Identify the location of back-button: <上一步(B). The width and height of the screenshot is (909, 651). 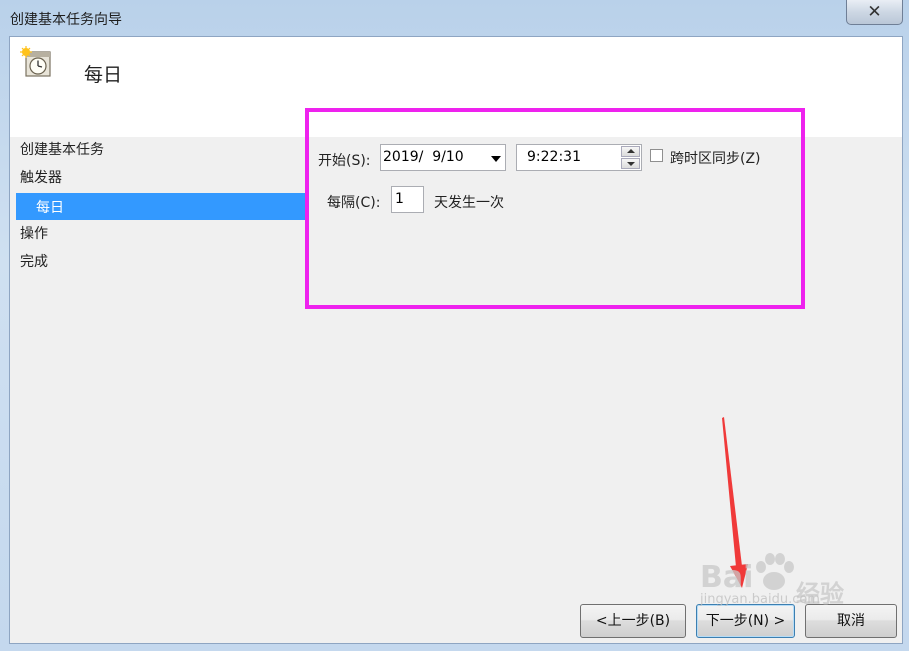
(633, 621).